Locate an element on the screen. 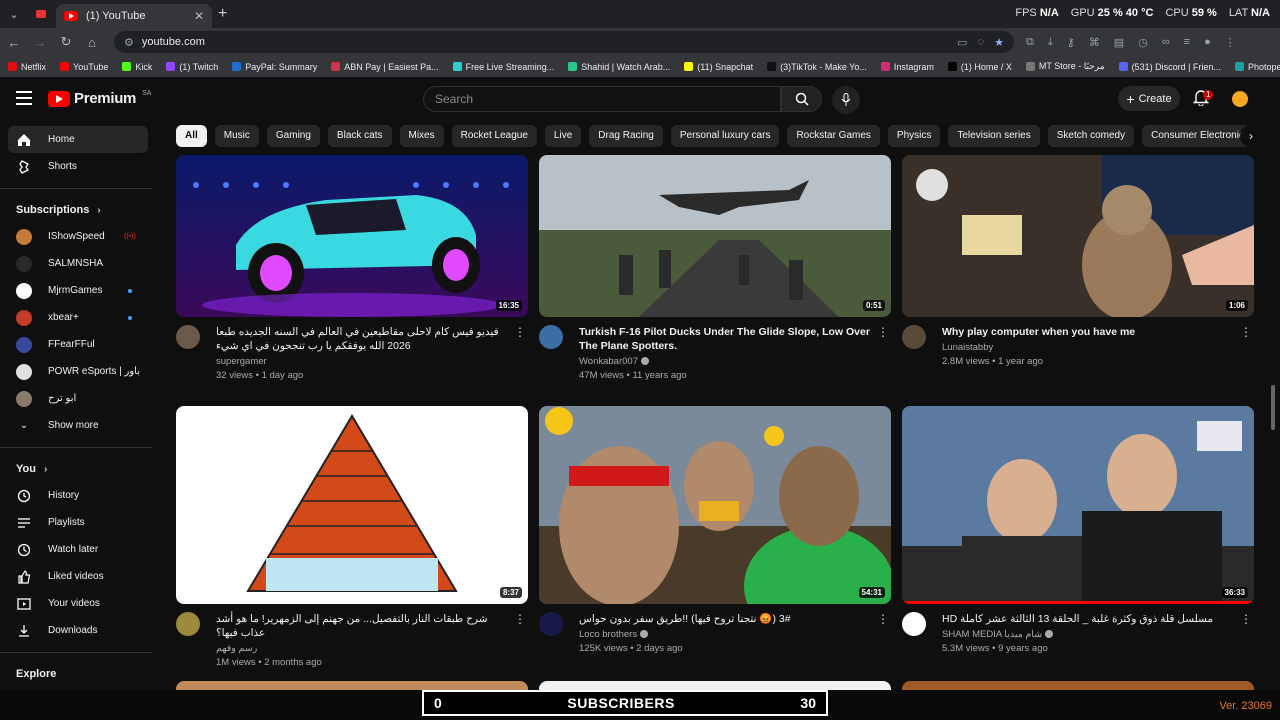  bookmark-item: (11) Snapchat is located at coordinates (718, 67).